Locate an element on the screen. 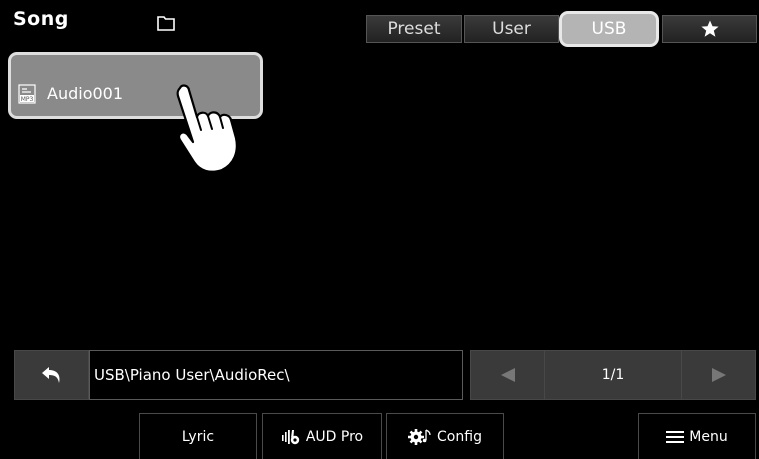 This screenshot has width=759, height=459. menu-button: Menu is located at coordinates (697, 436).